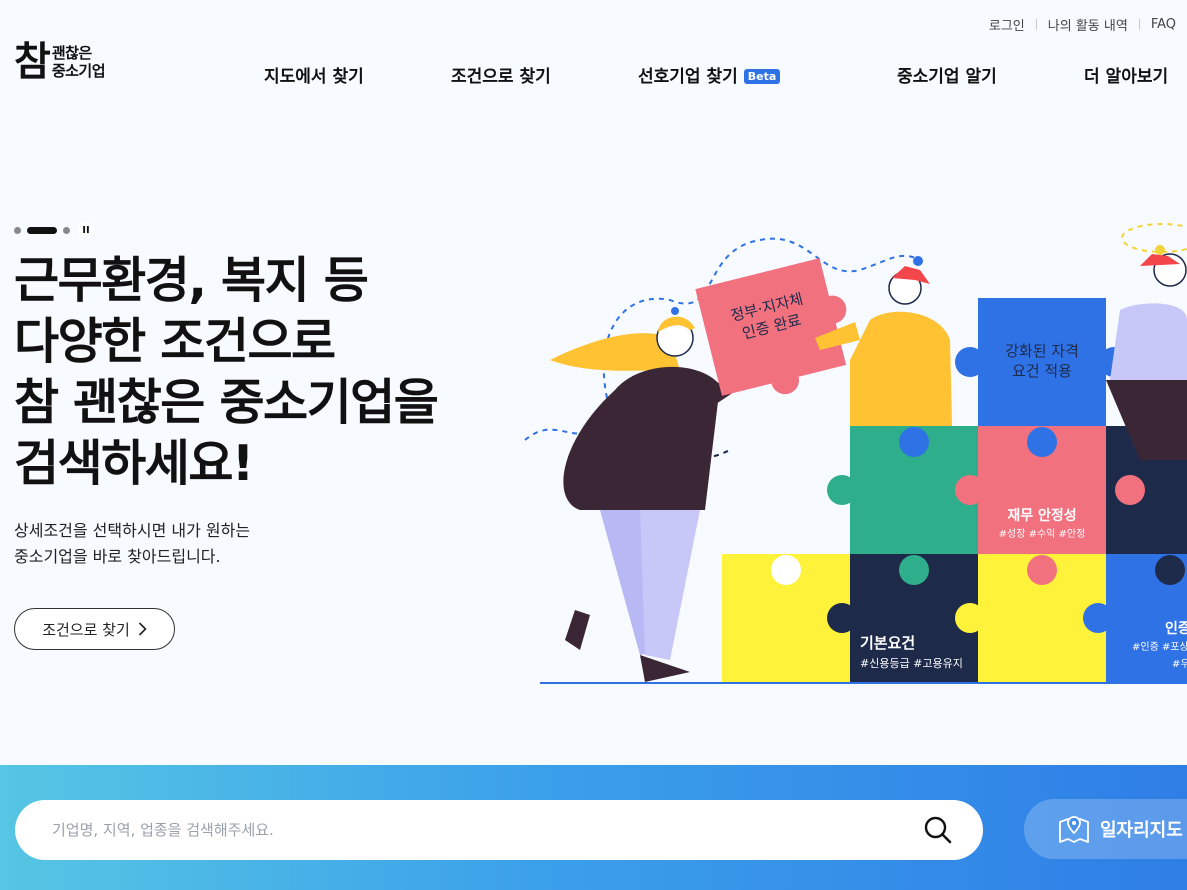  I want to click on nav-preferred-company: 선호기업 찾기 Beta, so click(709, 74).